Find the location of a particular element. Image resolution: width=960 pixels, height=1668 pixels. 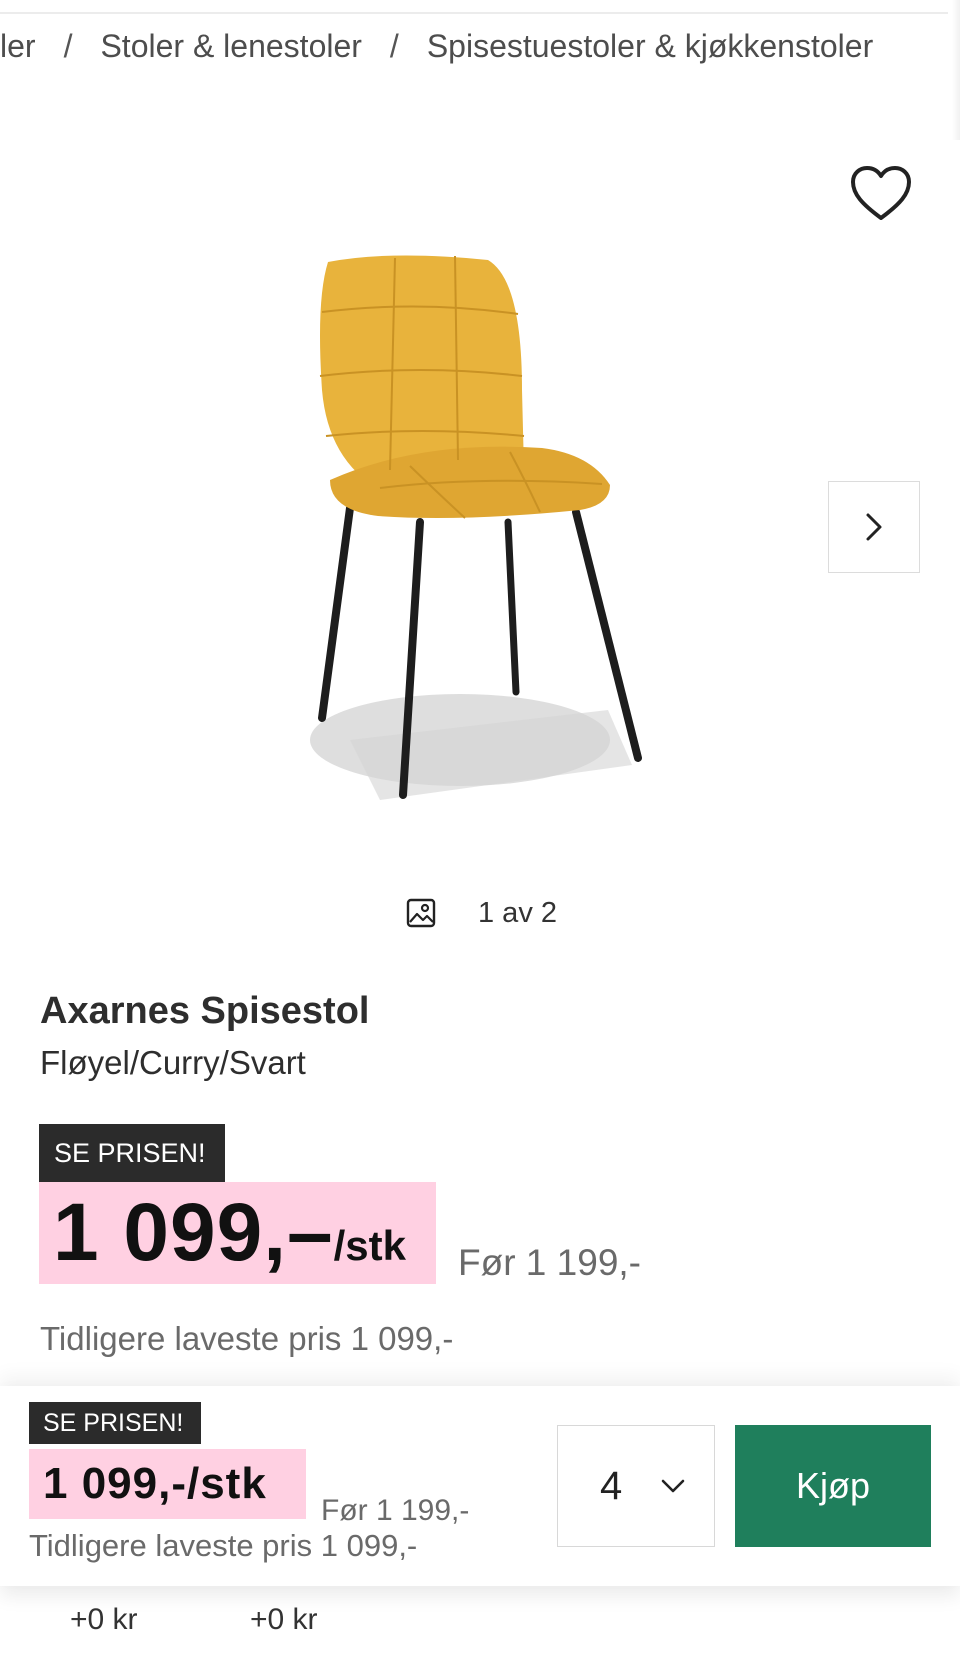

next-image-button is located at coordinates (874, 527).